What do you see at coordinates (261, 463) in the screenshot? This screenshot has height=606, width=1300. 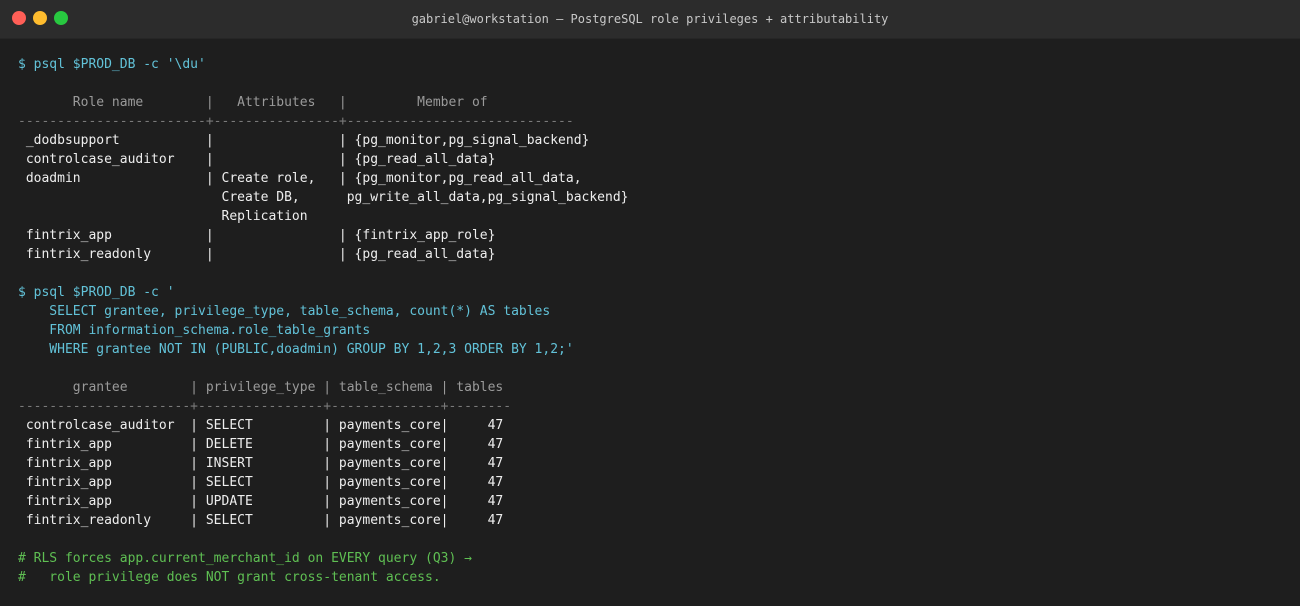 I see `table-row: fintrix_app | INSERT | payments_core| 47` at bounding box center [261, 463].